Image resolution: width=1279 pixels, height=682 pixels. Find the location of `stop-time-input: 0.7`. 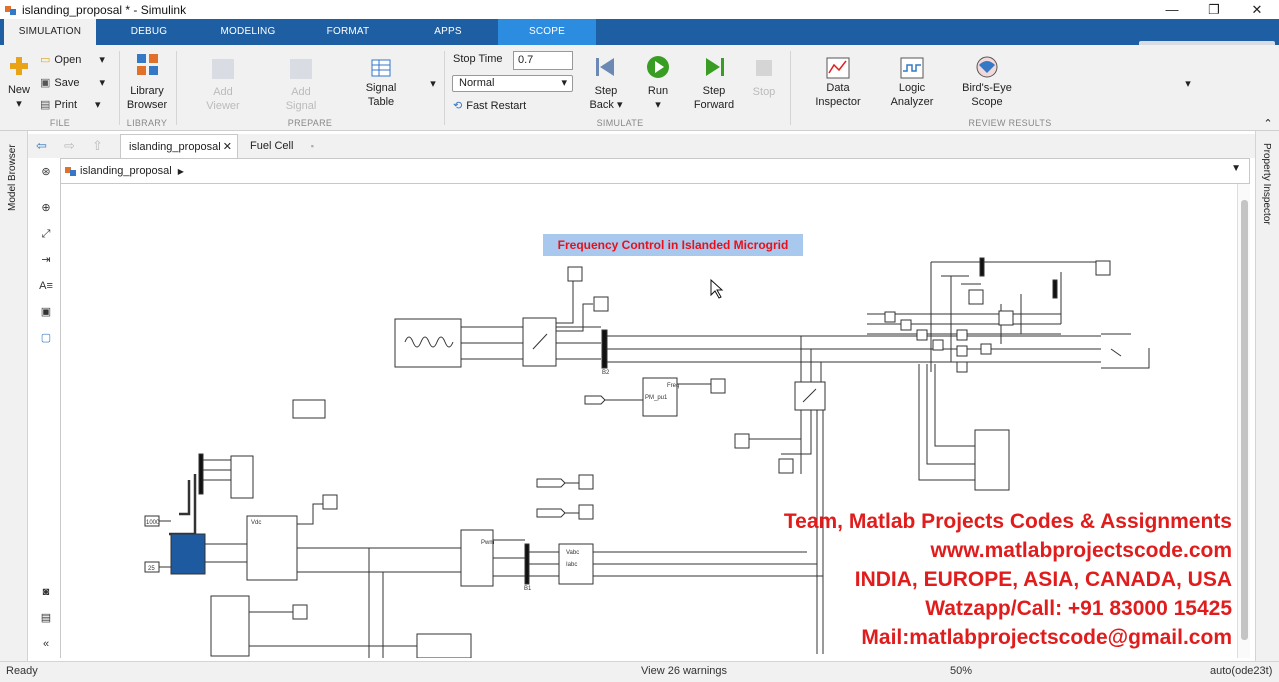

stop-time-input: 0.7 is located at coordinates (543, 60).